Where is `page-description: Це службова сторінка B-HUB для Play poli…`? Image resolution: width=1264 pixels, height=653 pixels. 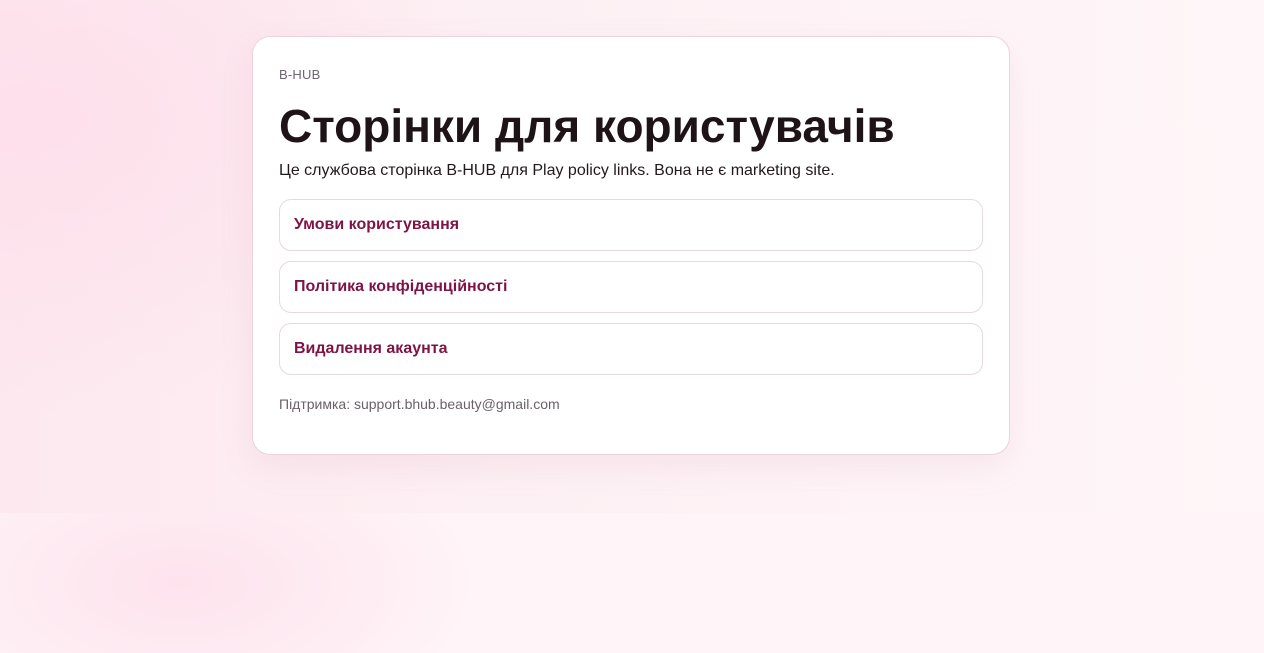 page-description: Це службова сторінка B-HUB для Play poli… is located at coordinates (557, 170).